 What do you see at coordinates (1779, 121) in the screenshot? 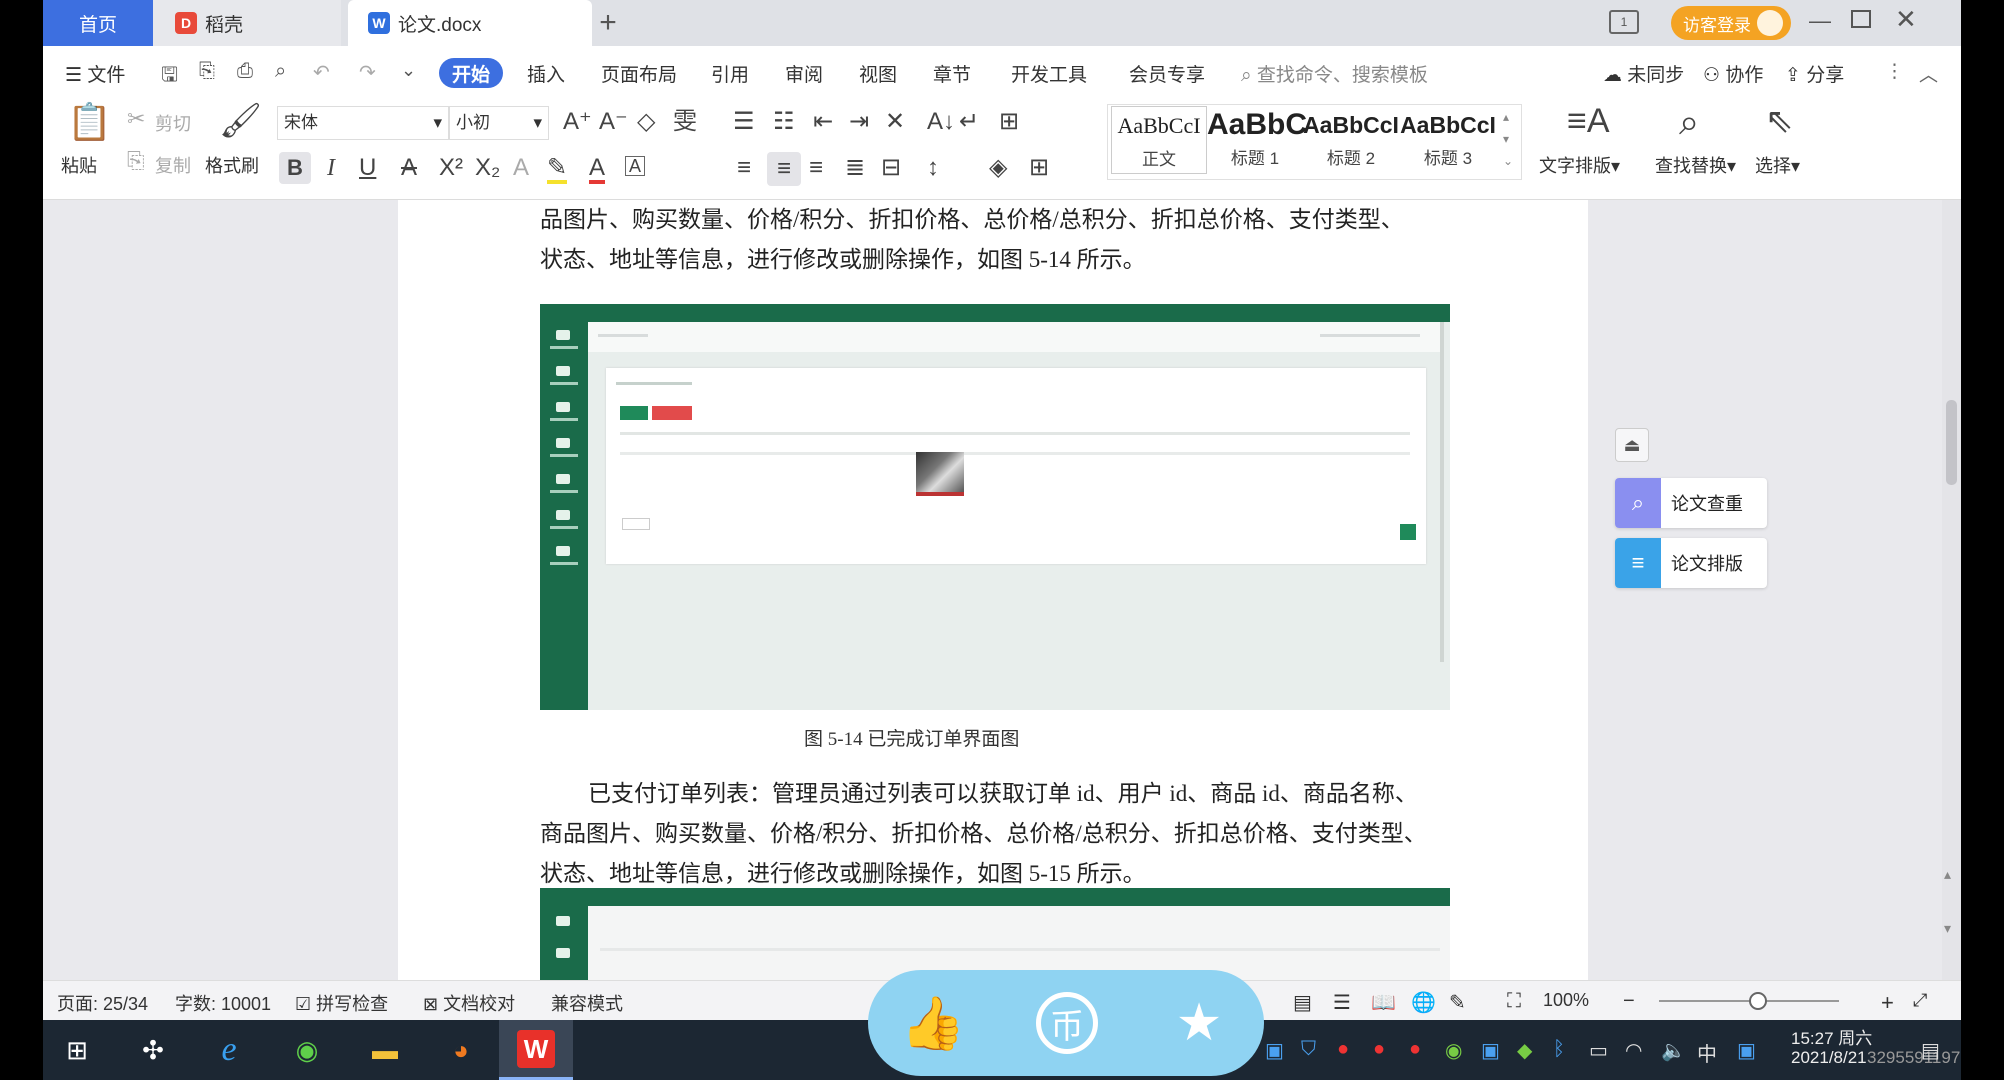
I see `select-cursor-icon: ⇖` at bounding box center [1779, 121].